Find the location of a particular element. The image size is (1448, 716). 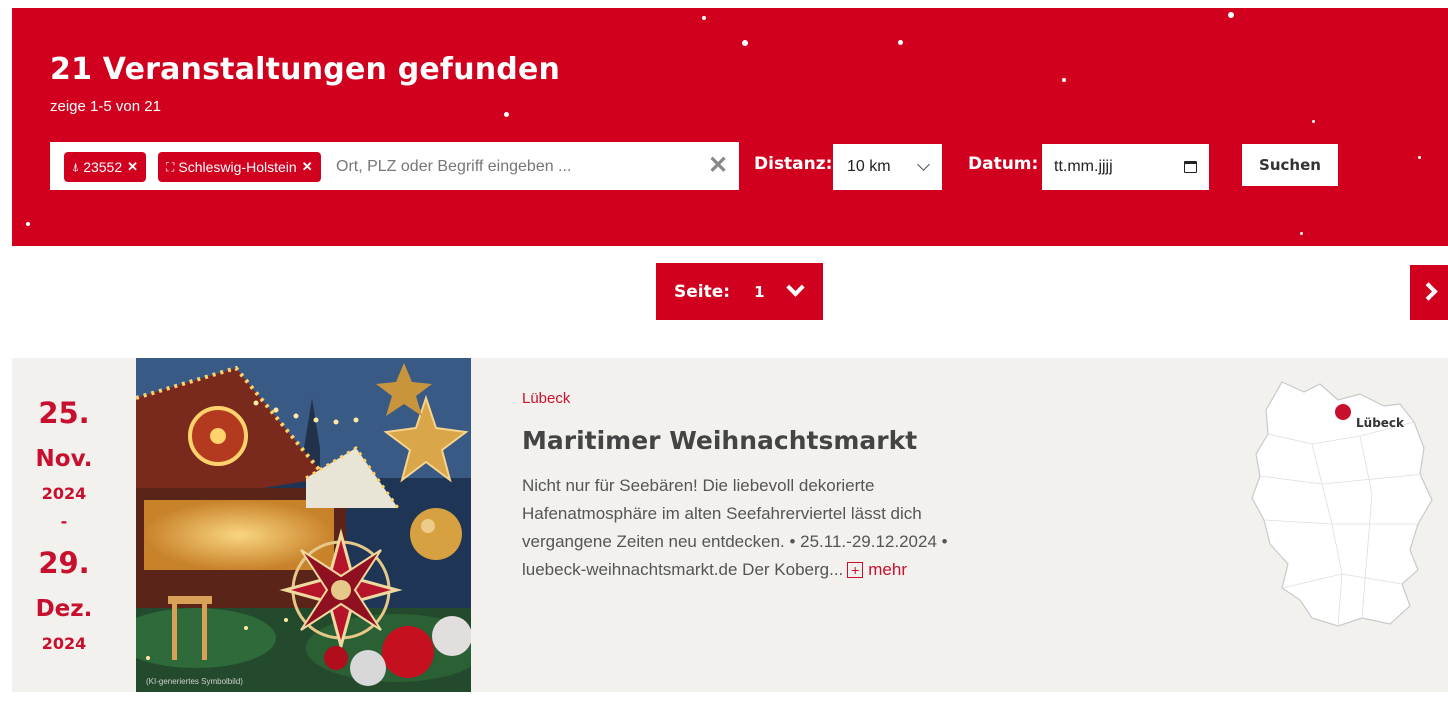

clear-search-icon: ✕ is located at coordinates (718, 165).